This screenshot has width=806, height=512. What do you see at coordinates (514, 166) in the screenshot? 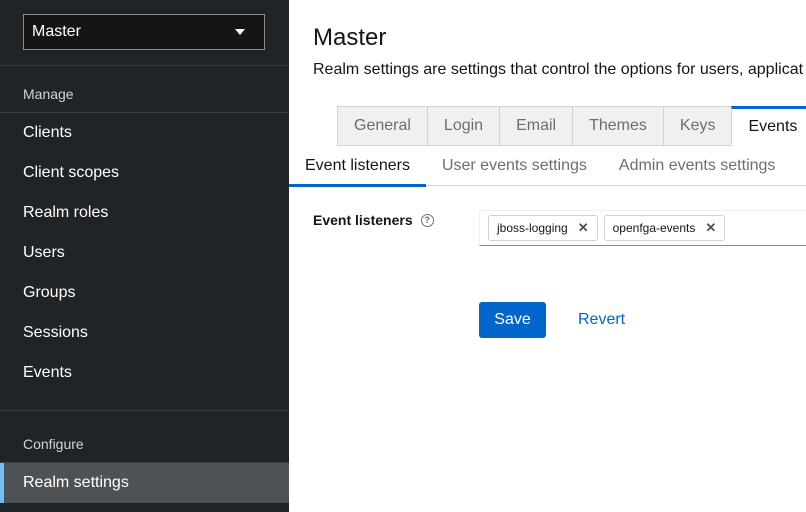
I see `subtab-user-events-settings: User events settings` at bounding box center [514, 166].